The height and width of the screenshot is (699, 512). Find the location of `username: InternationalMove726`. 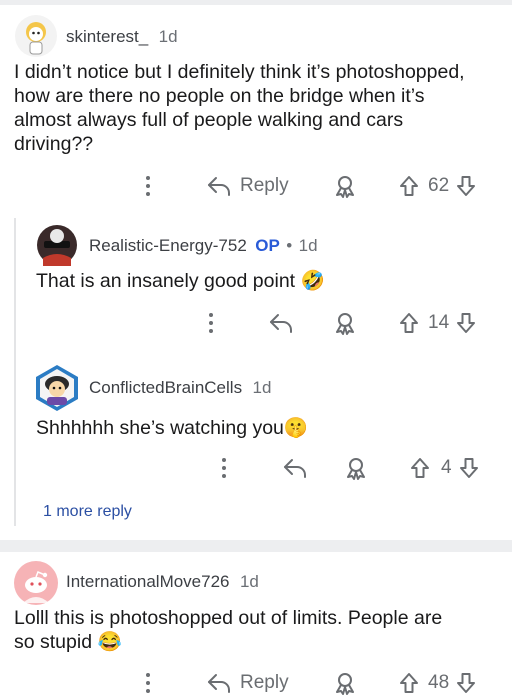

username: InternationalMove726 is located at coordinates (148, 581).